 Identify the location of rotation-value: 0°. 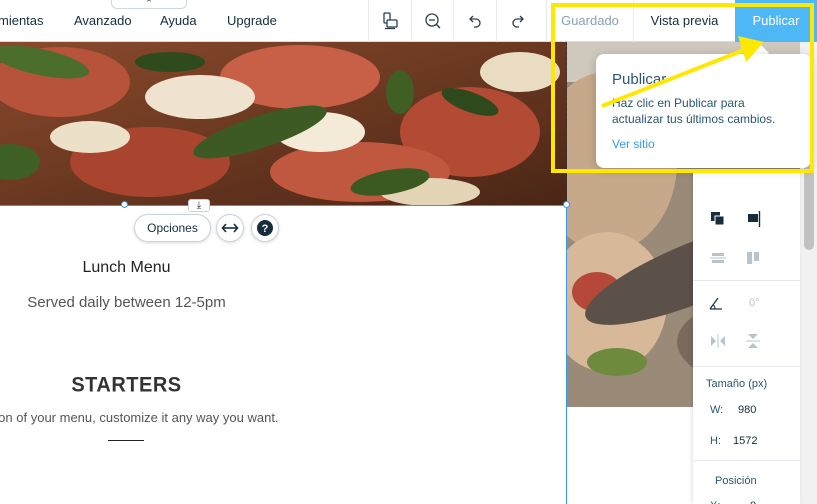
(754, 303).